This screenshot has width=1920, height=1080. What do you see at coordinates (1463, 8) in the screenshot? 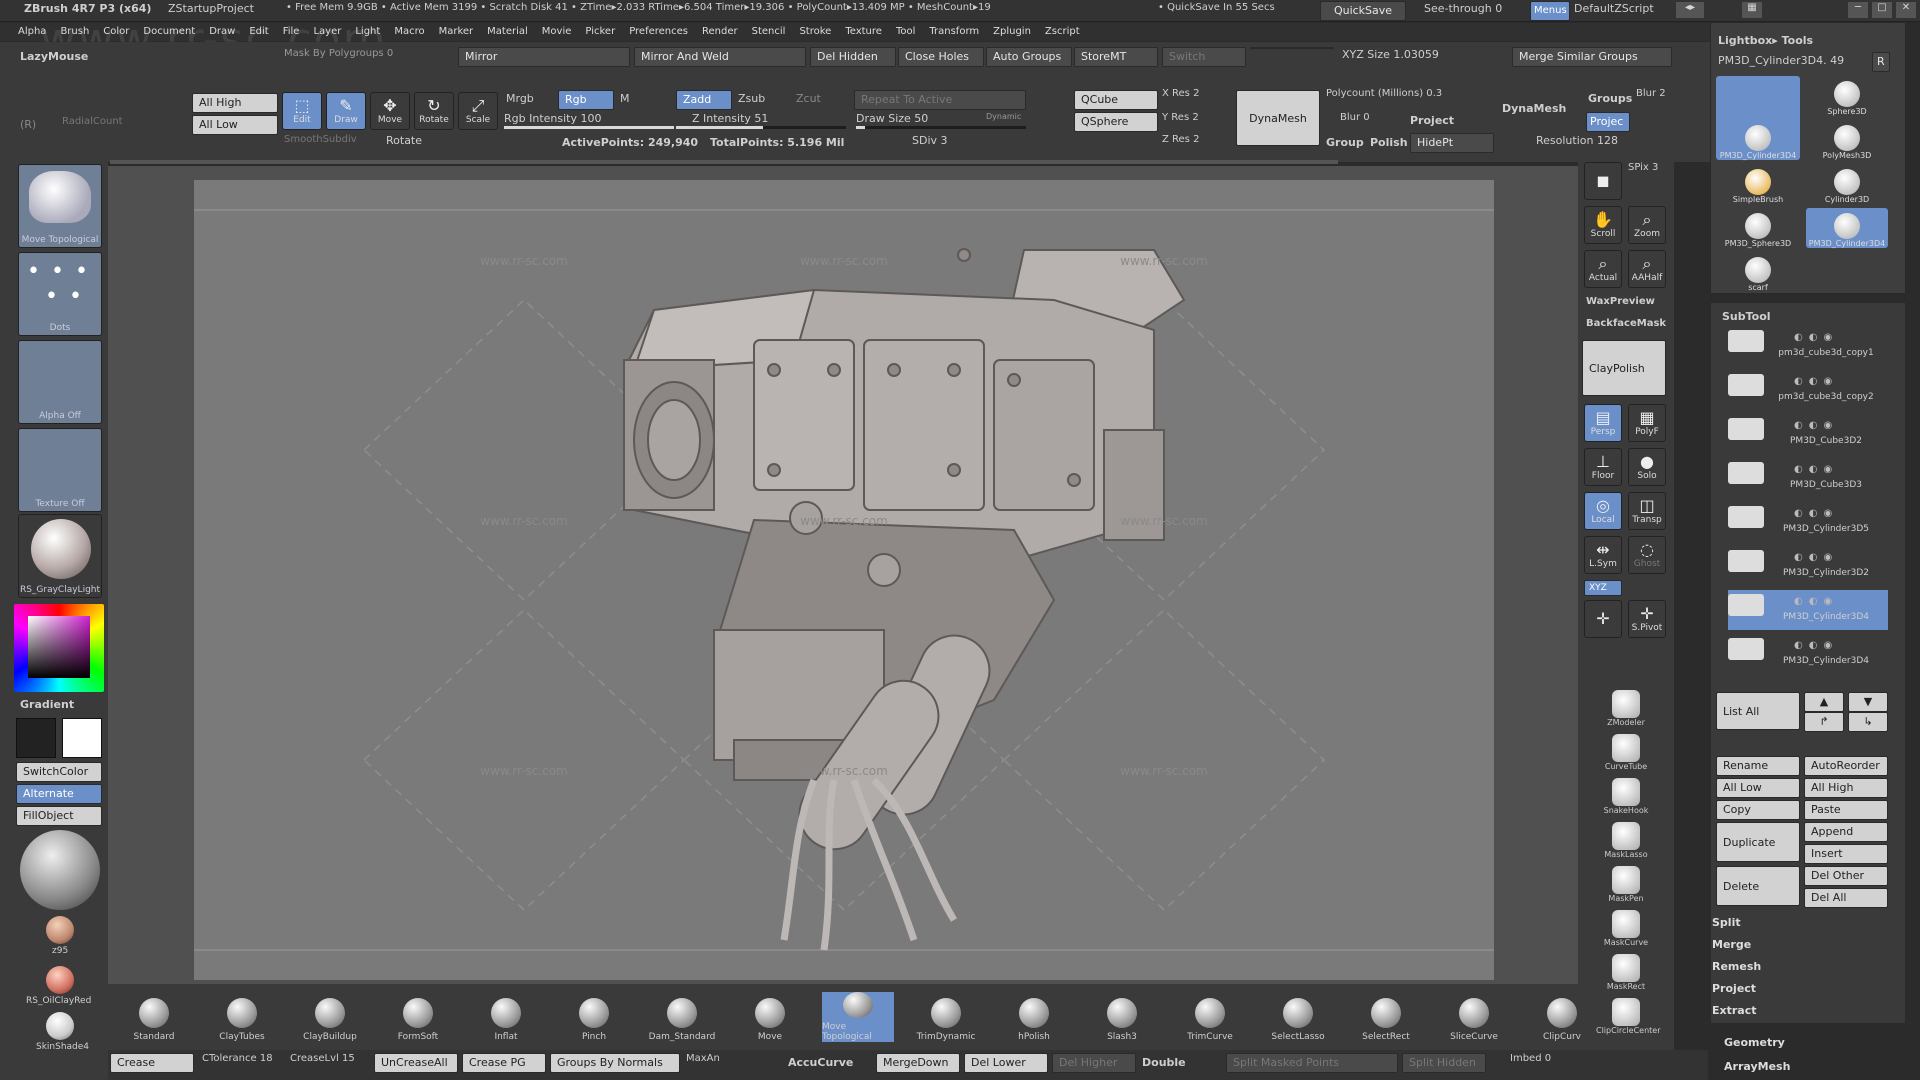
I see `see-through-slider: See-through 0` at bounding box center [1463, 8].